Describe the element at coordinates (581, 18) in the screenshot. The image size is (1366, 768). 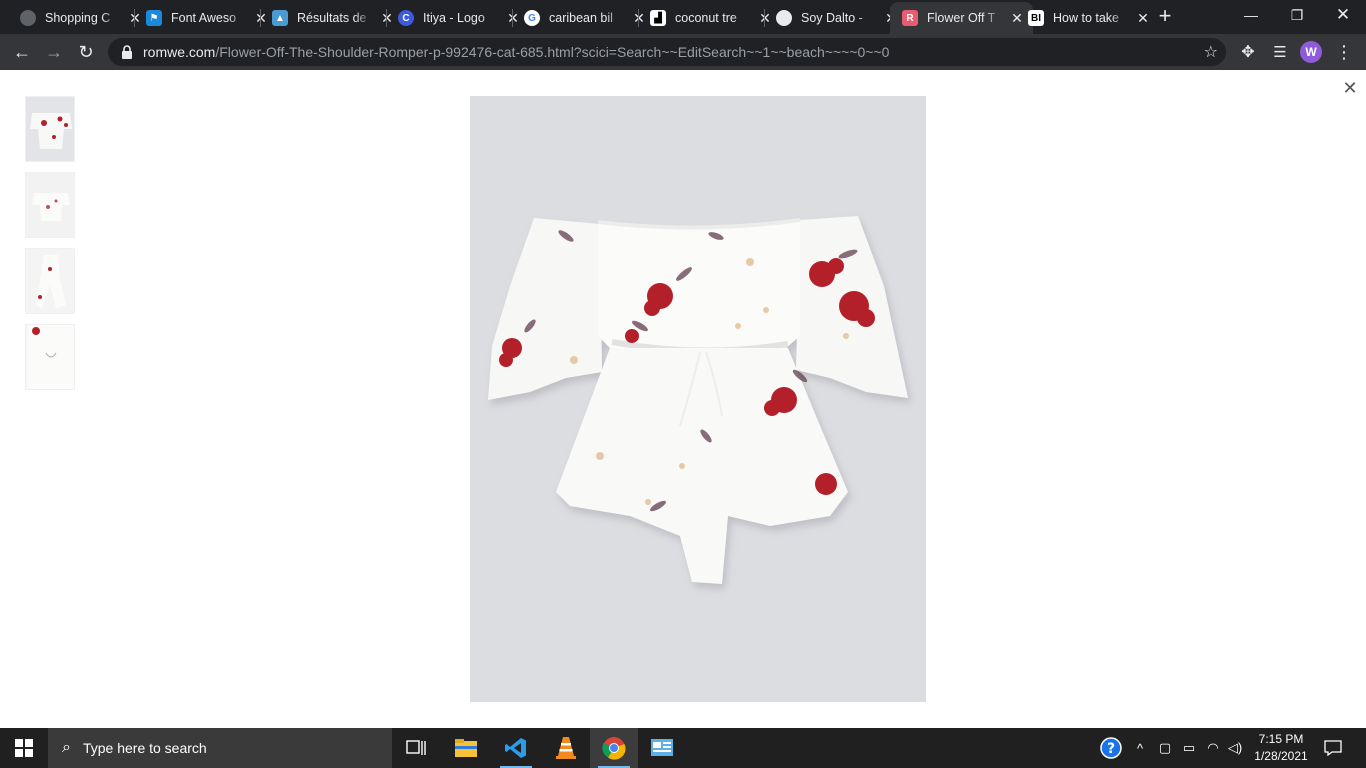
I see `tab-title: caribean bil` at that location.